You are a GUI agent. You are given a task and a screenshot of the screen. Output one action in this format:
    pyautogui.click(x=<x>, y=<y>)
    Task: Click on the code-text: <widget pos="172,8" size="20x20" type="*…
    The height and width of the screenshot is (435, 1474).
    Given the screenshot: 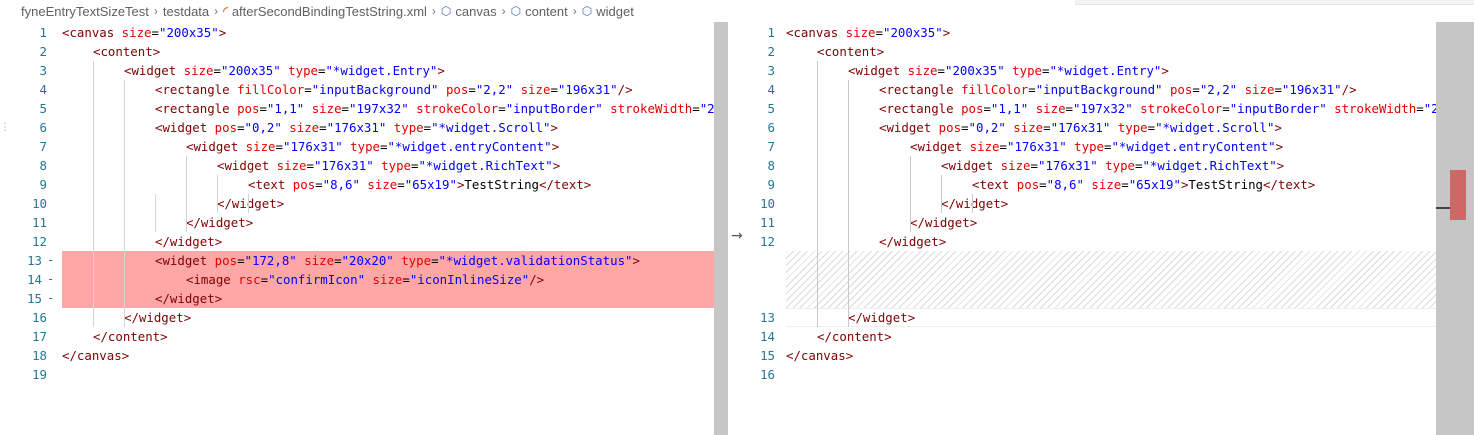 What is the action you would take?
    pyautogui.click(x=397, y=260)
    